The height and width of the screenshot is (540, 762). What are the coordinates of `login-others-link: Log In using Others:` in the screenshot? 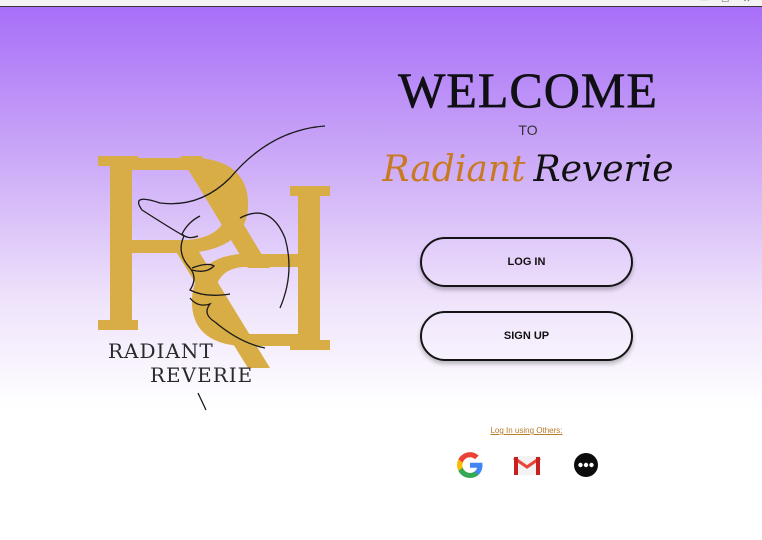 It's located at (526, 430).